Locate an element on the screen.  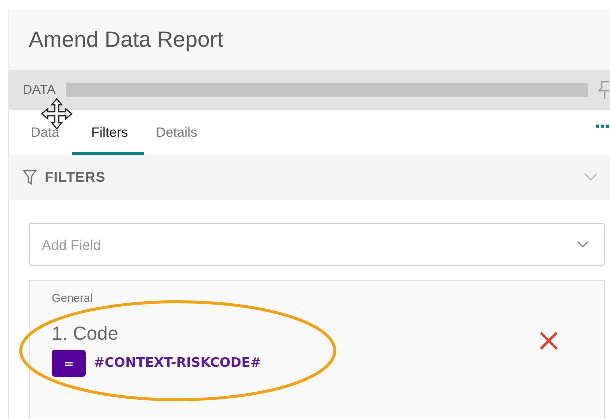
more-menu-button: ··· is located at coordinates (602, 127).